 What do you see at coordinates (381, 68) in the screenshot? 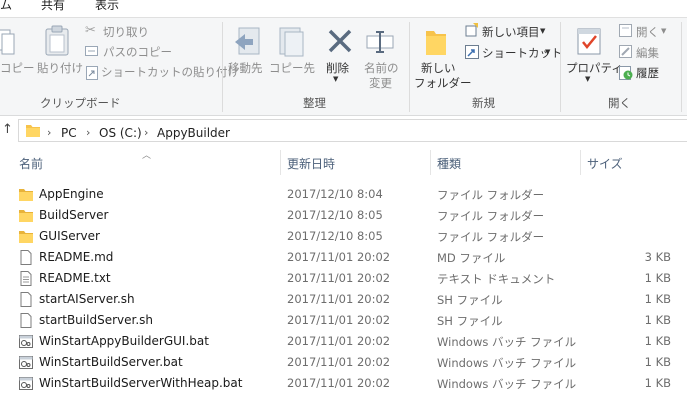
I see `rename-label-line1: 名前の` at bounding box center [381, 68].